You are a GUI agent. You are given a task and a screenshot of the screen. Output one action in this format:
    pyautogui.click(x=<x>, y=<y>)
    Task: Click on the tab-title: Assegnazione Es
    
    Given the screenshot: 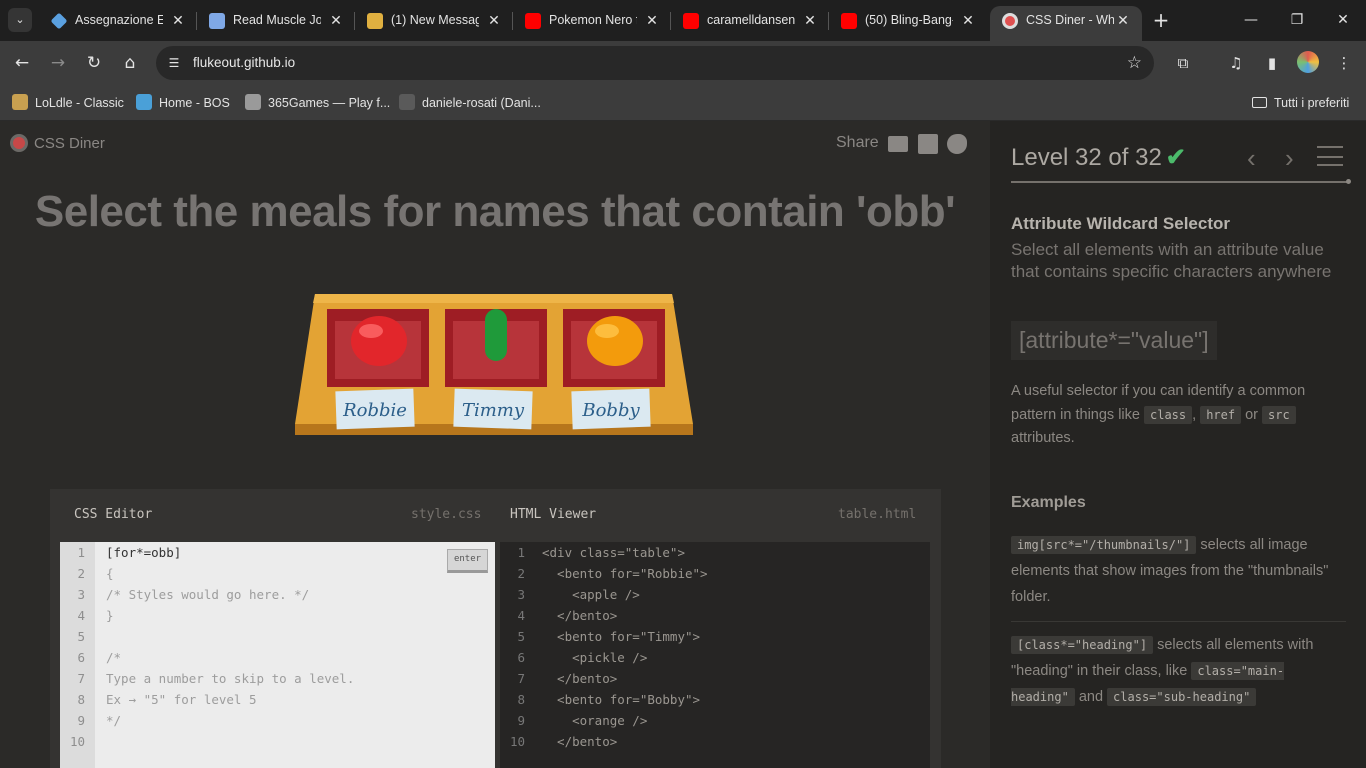 What is the action you would take?
    pyautogui.click(x=119, y=20)
    